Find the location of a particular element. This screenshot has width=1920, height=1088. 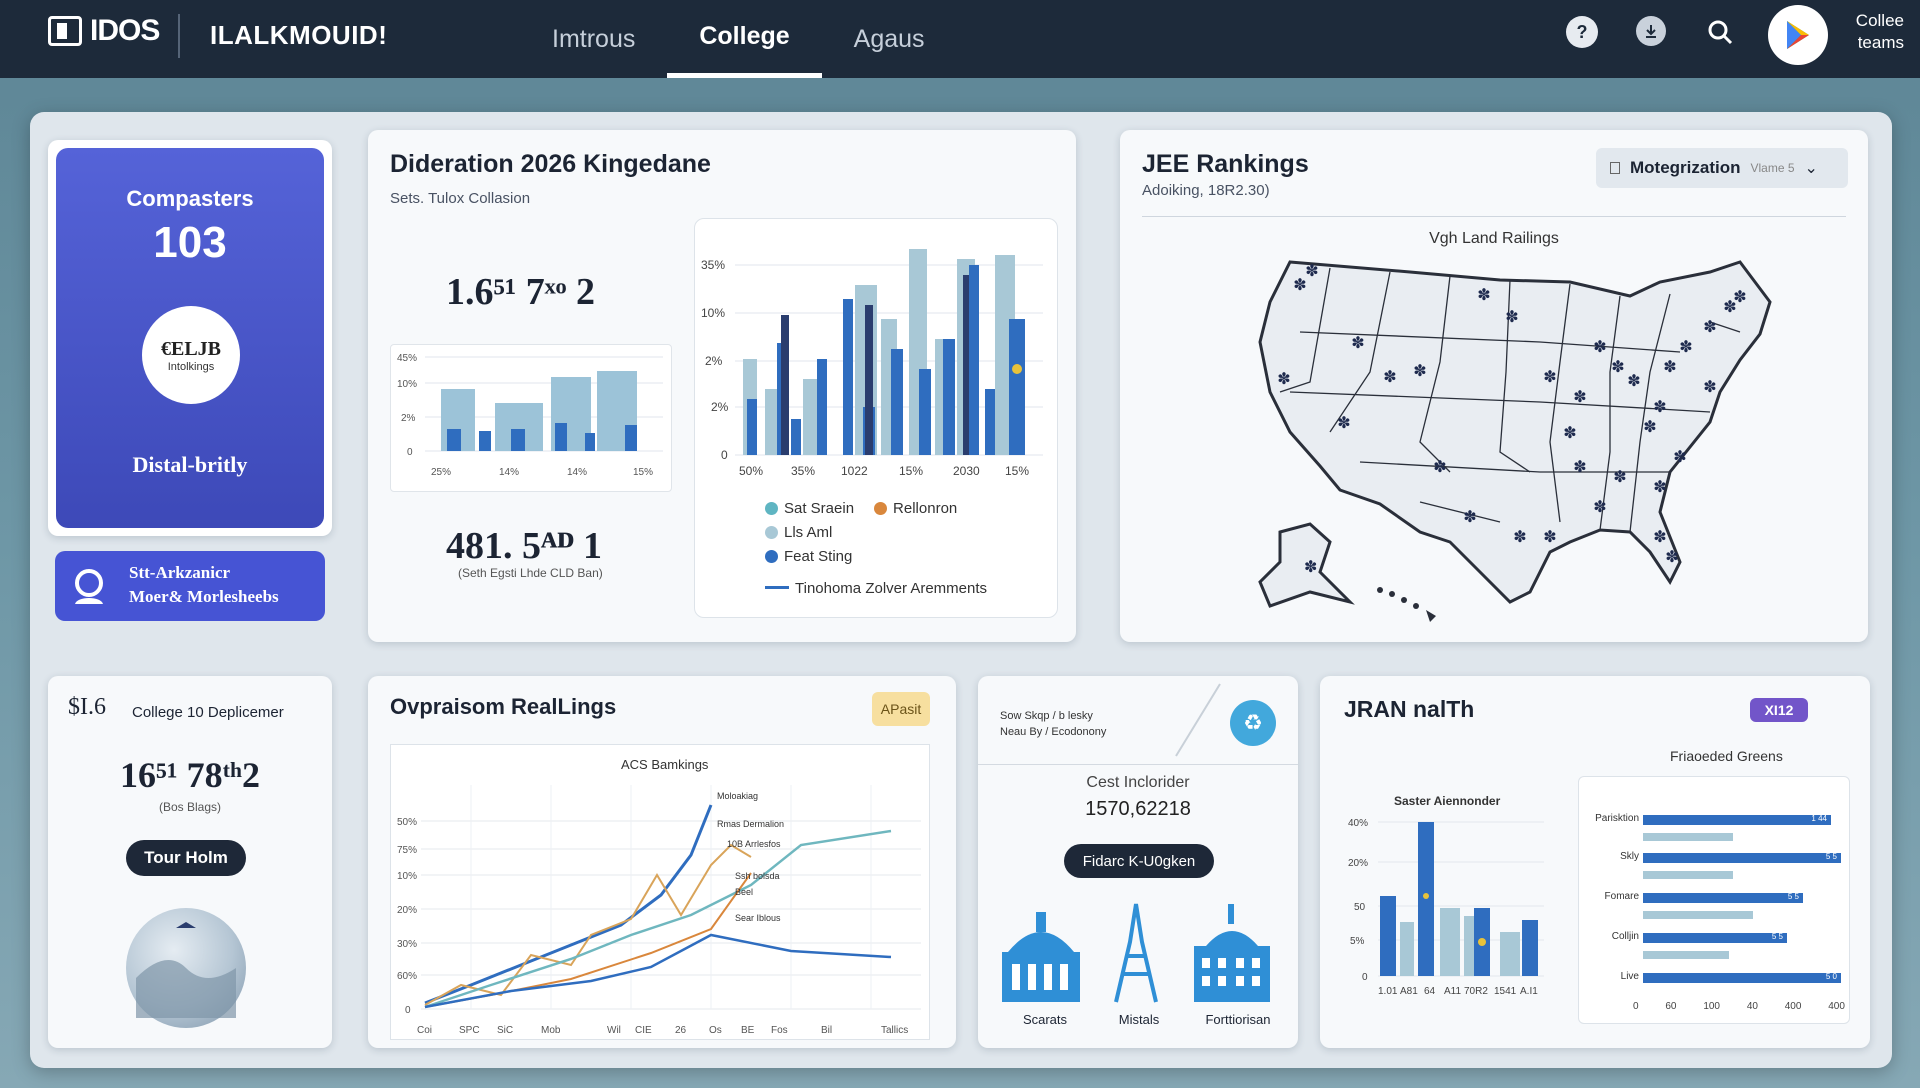

dropdown-label: Motegrization is located at coordinates (1685, 167).